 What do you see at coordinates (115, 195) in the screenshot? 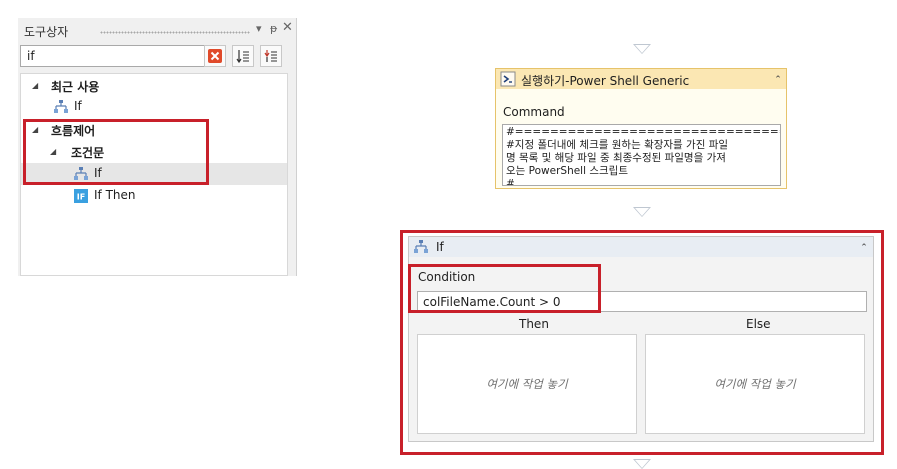
I see `tree-item-label: If Then` at bounding box center [115, 195].